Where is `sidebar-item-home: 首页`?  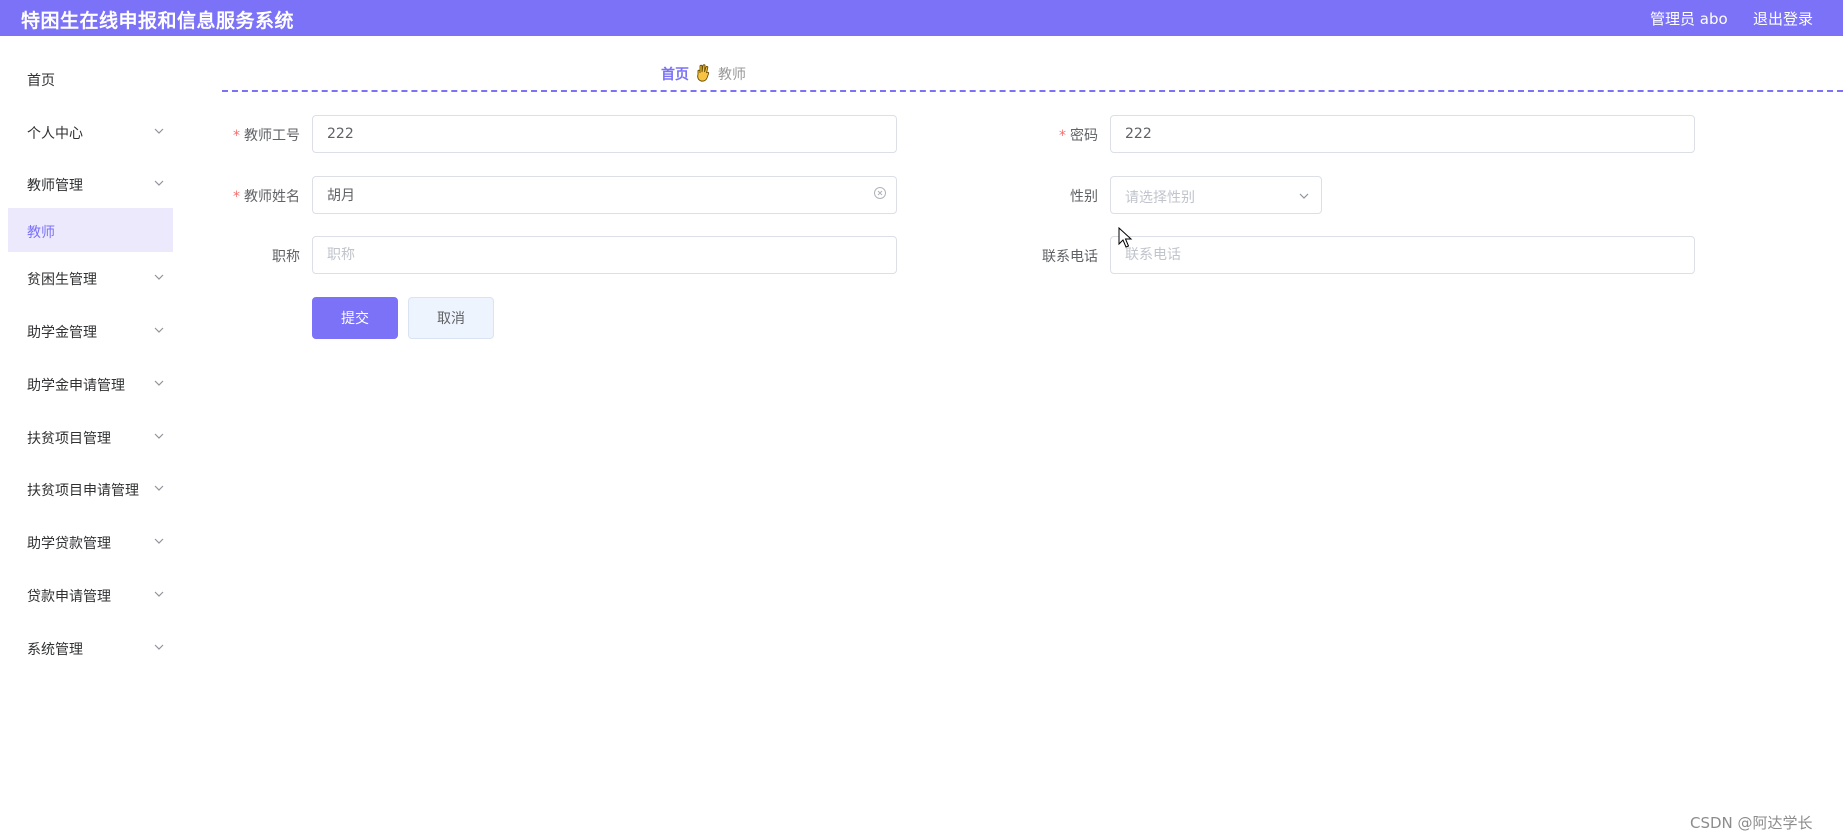
sidebar-item-home: 首页 is located at coordinates (90, 78).